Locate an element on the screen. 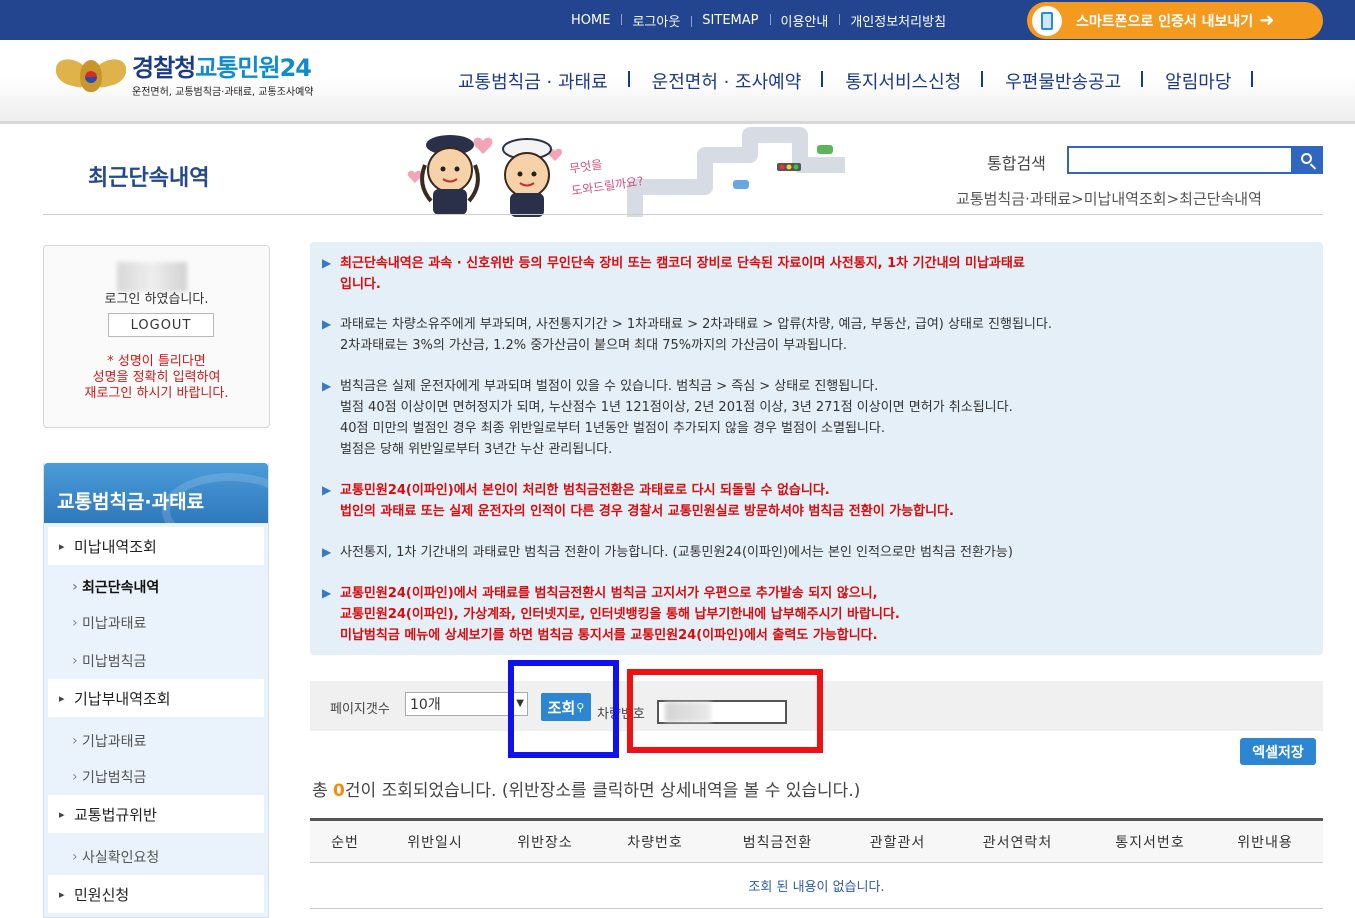 The height and width of the screenshot is (918, 1355). page-count-label: 페이지갯수 is located at coordinates (360, 709).